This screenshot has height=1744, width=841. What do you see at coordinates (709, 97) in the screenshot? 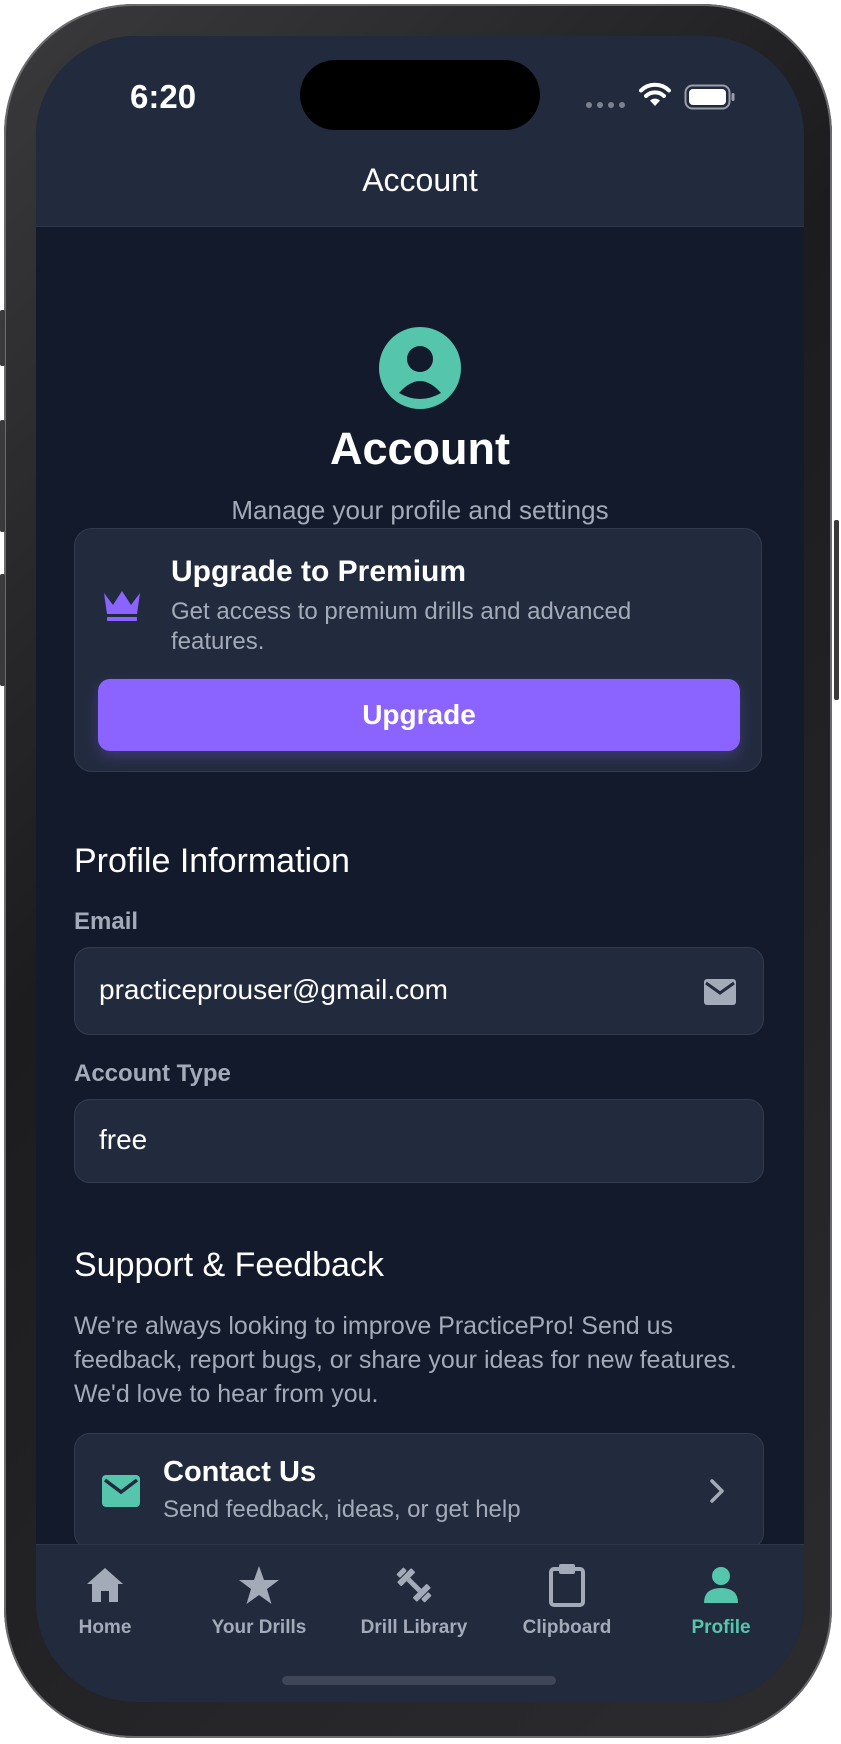
I see `battery-icon` at bounding box center [709, 97].